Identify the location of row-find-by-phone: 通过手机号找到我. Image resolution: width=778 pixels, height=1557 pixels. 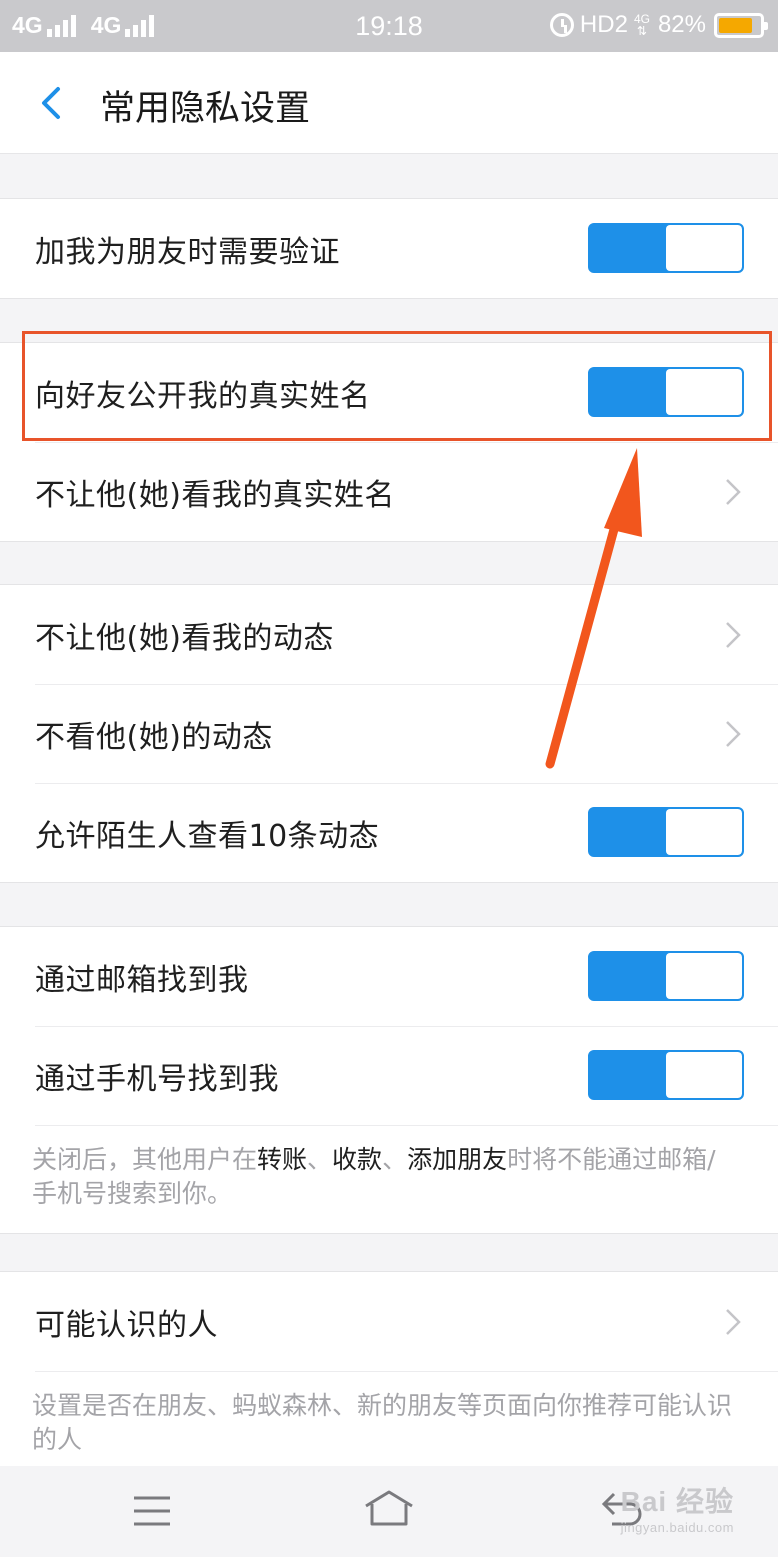
(389, 1075).